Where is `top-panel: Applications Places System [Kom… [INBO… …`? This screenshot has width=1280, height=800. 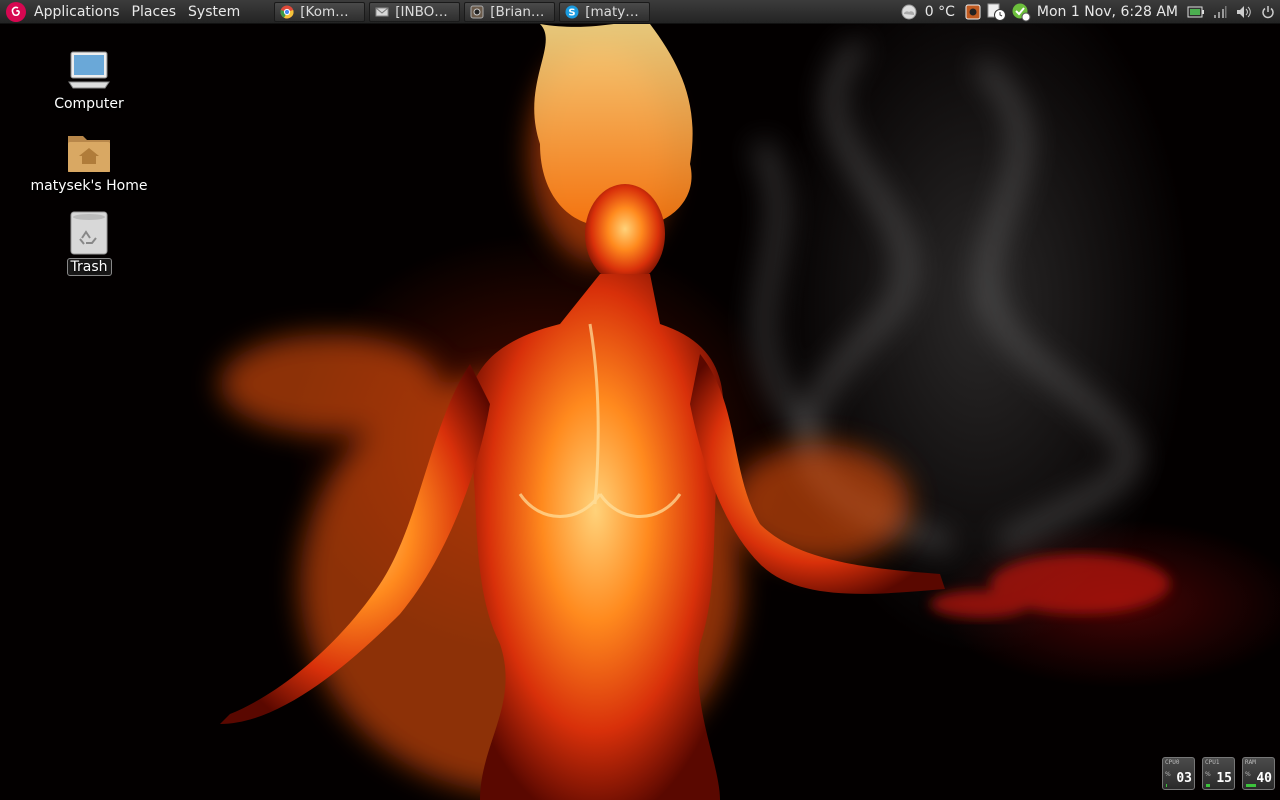
top-panel: Applications Places System [Kom… [INBO… … is located at coordinates (640, 12).